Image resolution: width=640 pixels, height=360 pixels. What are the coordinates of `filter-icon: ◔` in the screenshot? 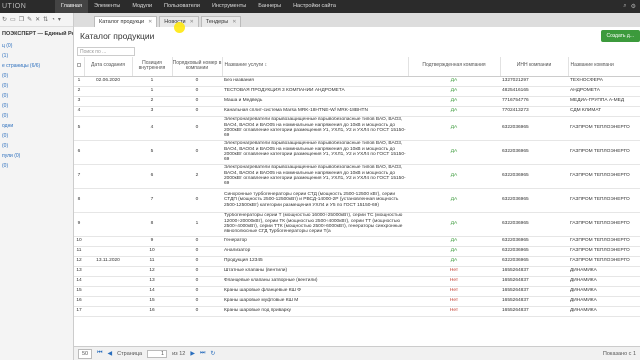 It's located at (53, 20).